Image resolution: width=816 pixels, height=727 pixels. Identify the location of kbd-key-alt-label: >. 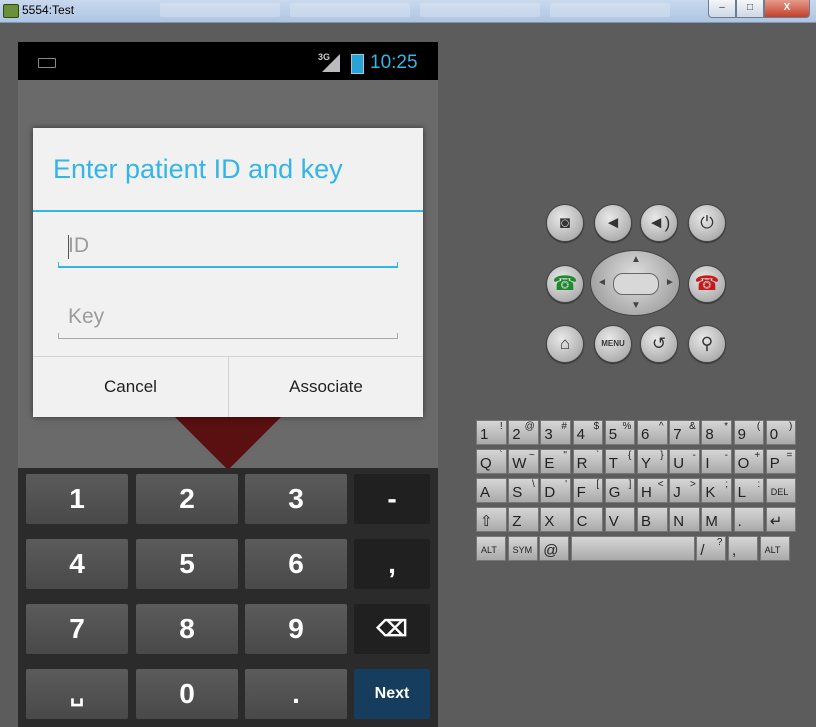
(692, 484).